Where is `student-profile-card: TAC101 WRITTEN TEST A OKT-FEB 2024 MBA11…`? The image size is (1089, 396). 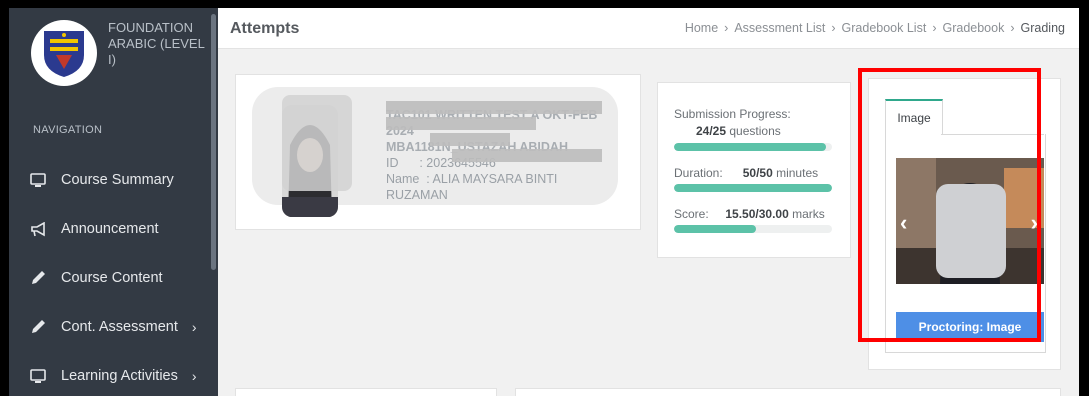 student-profile-card: TAC101 WRITTEN TEST A OKT-FEB 2024 MBA11… is located at coordinates (438, 152).